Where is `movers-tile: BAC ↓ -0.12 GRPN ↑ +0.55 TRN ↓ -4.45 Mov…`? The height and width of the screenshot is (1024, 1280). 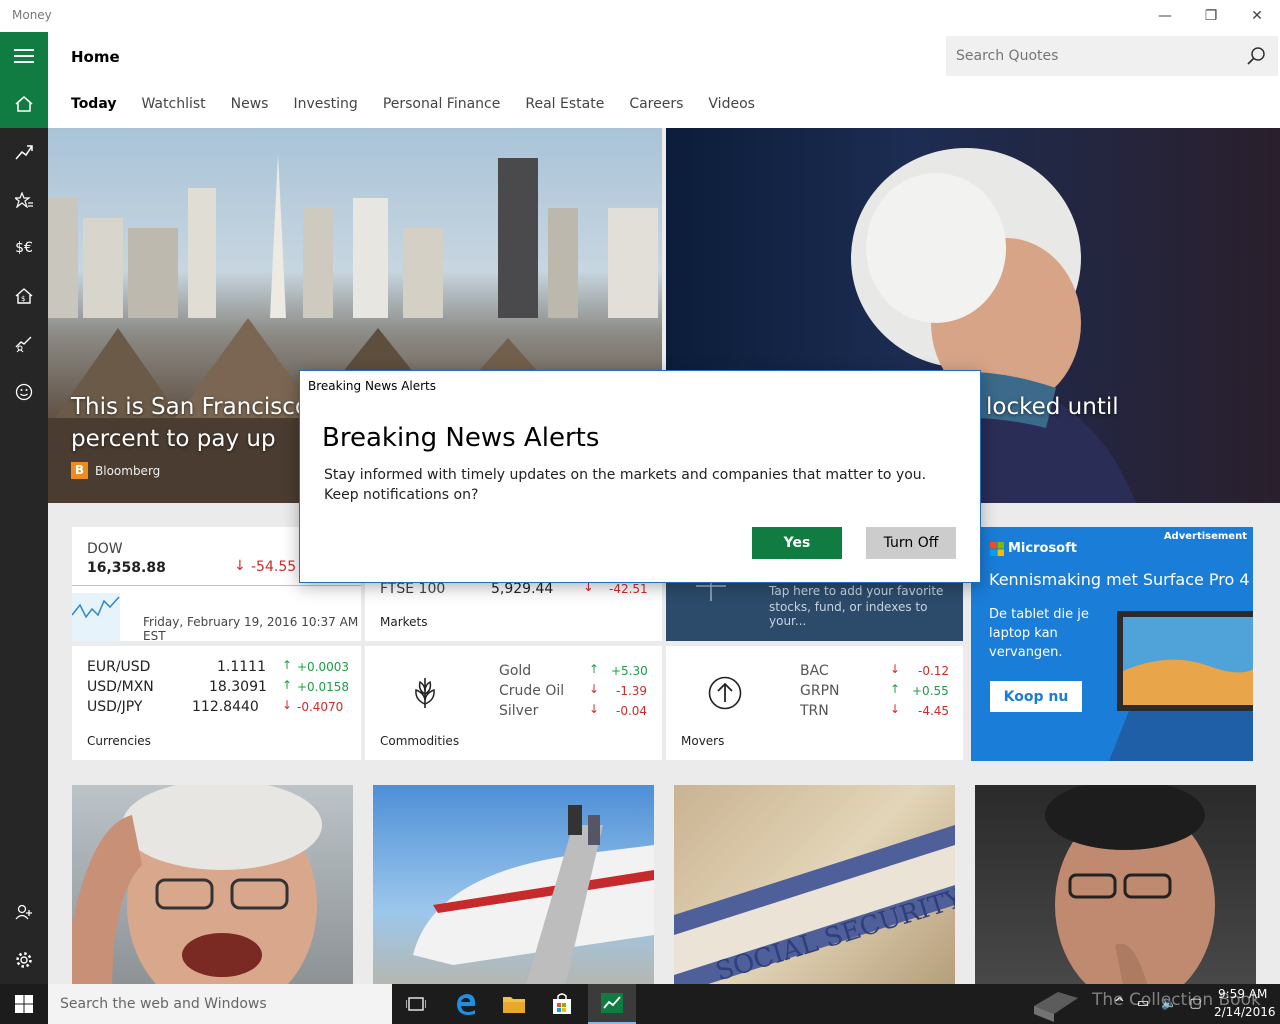 movers-tile: BAC ↓ -0.12 GRPN ↑ +0.55 TRN ↓ -4.45 Mov… is located at coordinates (814, 703).